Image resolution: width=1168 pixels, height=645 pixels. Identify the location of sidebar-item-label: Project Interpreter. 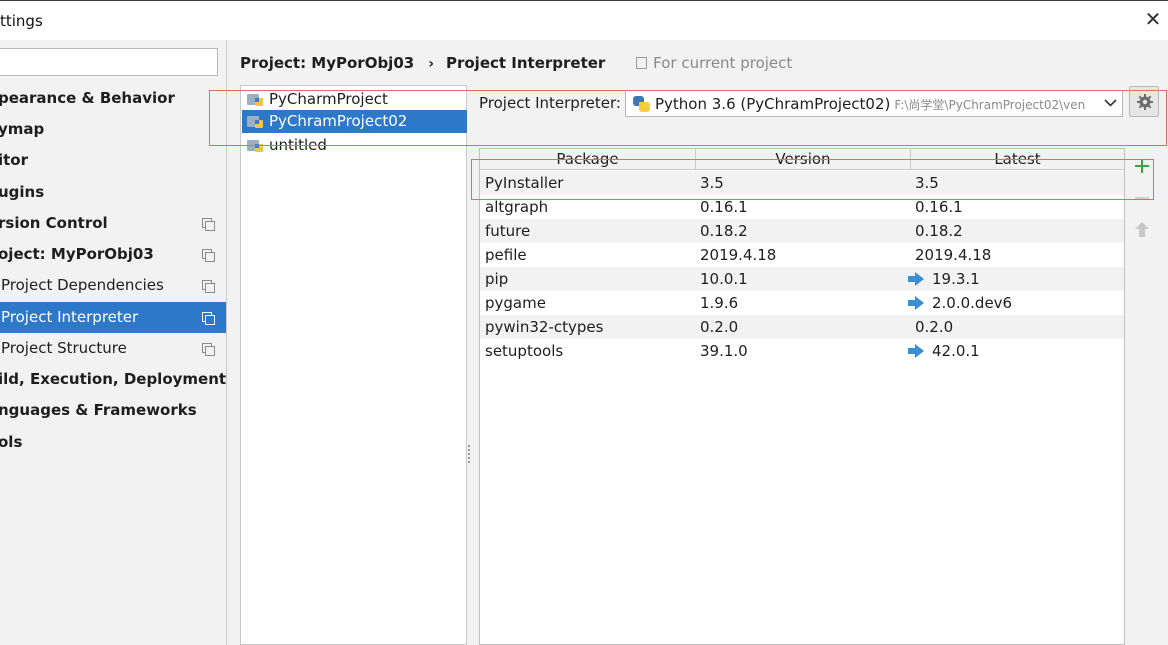
(70, 317).